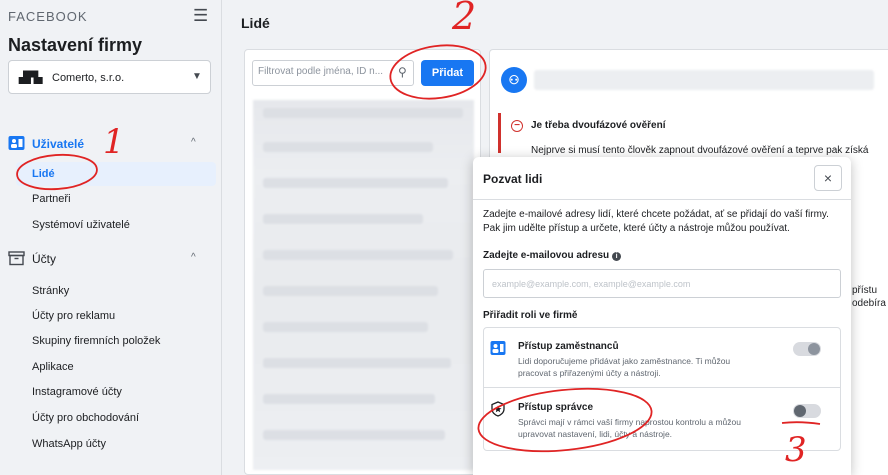 This screenshot has height=475, width=888. I want to click on role-label: Přiřadit roli ve firmě, so click(530, 315).